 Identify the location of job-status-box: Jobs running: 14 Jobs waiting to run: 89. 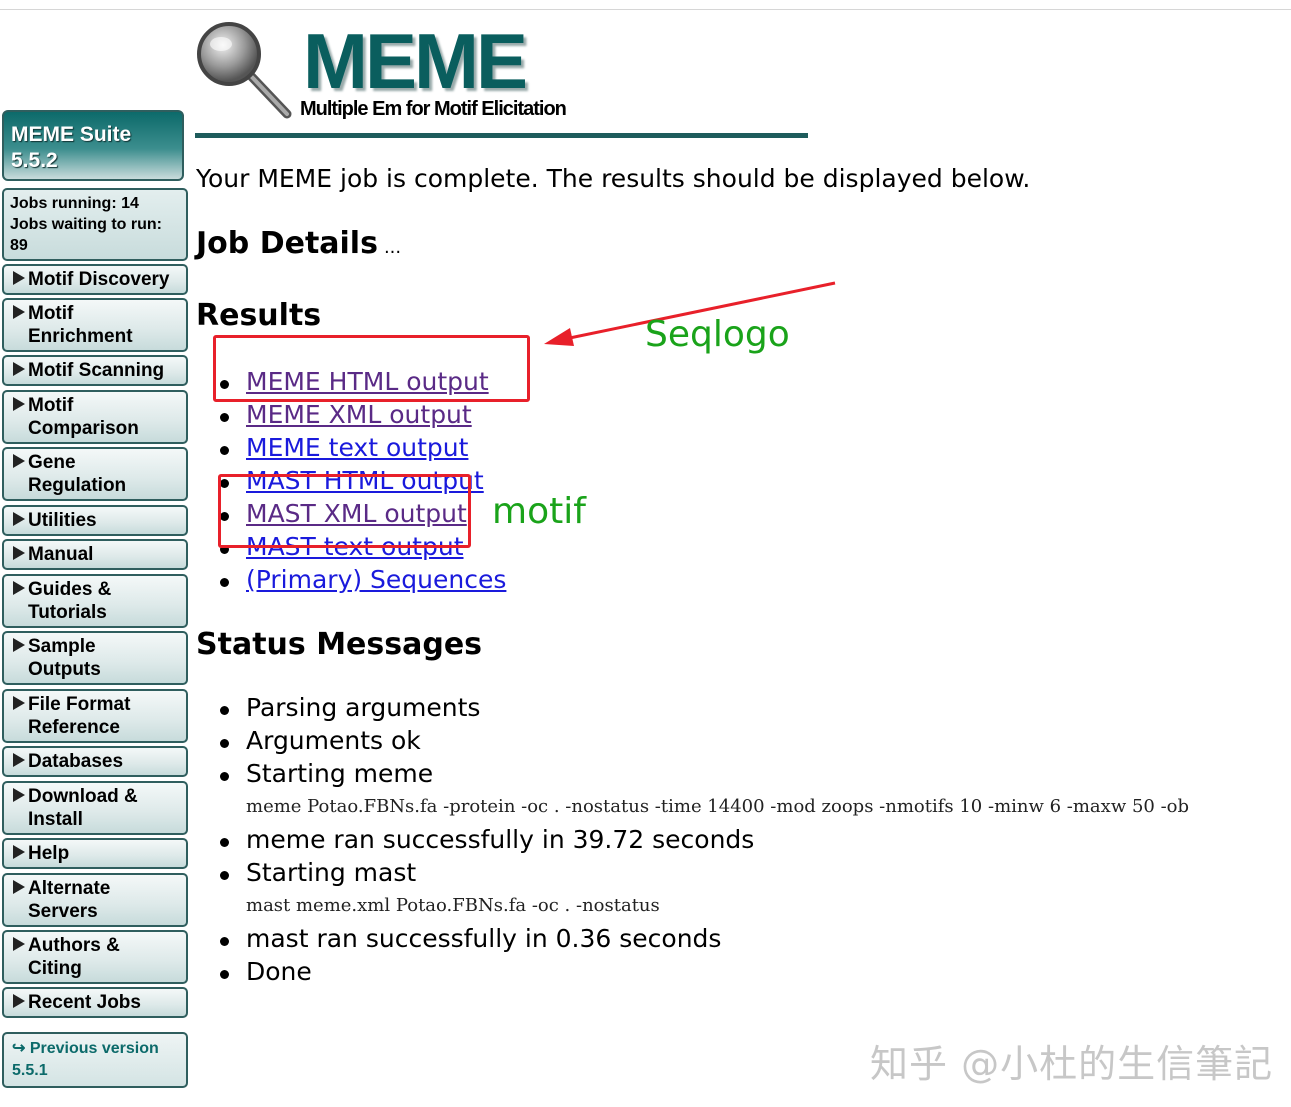
(95, 224).